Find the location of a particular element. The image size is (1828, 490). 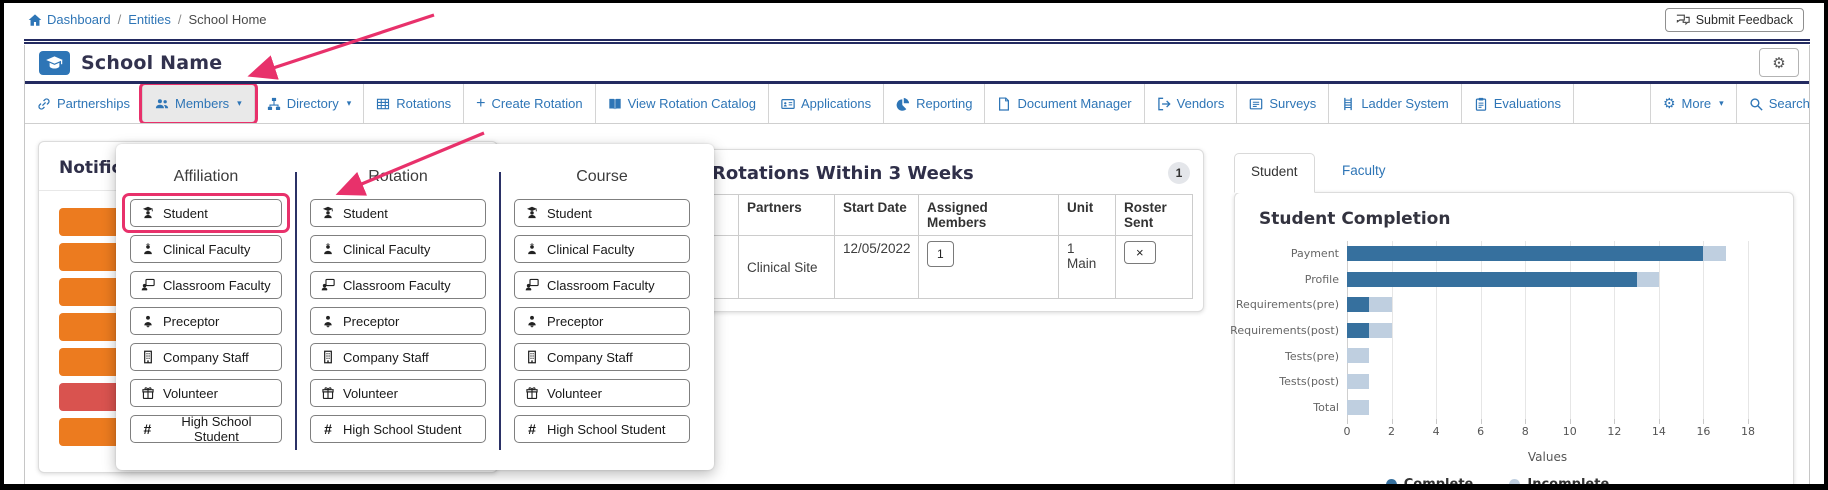

ladder-icon is located at coordinates (1348, 104).